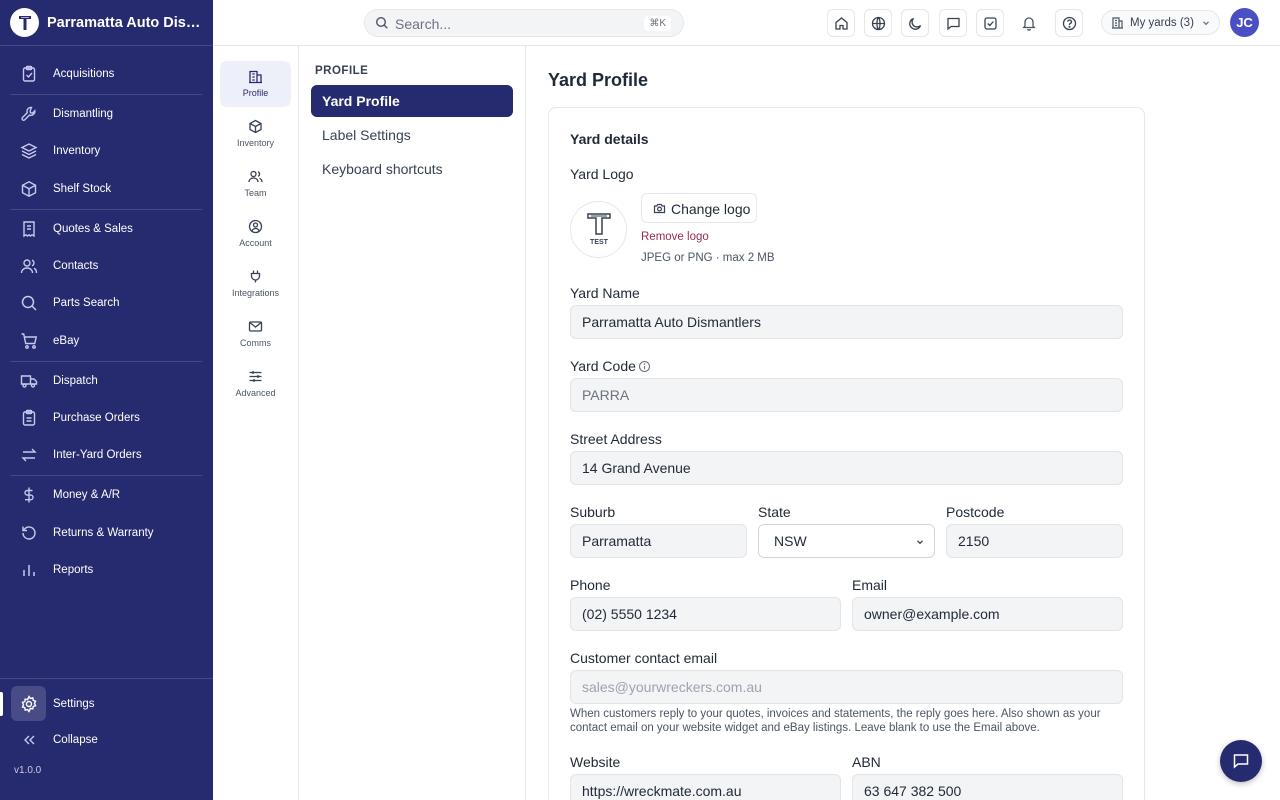 This screenshot has height=800, width=1280. I want to click on active-indicator, so click(1, 704).